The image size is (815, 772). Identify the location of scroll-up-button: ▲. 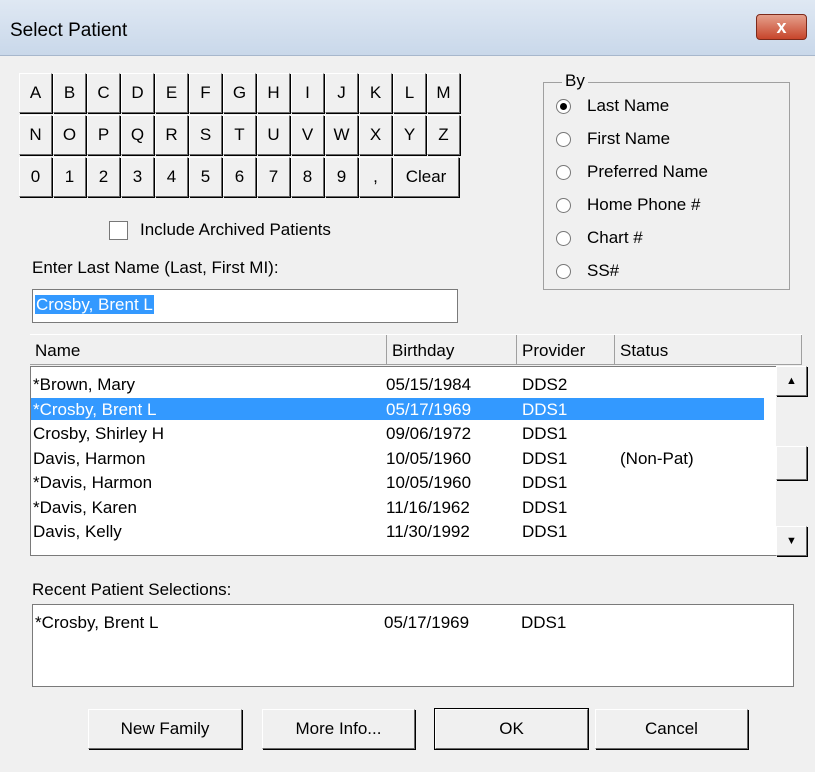
(791, 381).